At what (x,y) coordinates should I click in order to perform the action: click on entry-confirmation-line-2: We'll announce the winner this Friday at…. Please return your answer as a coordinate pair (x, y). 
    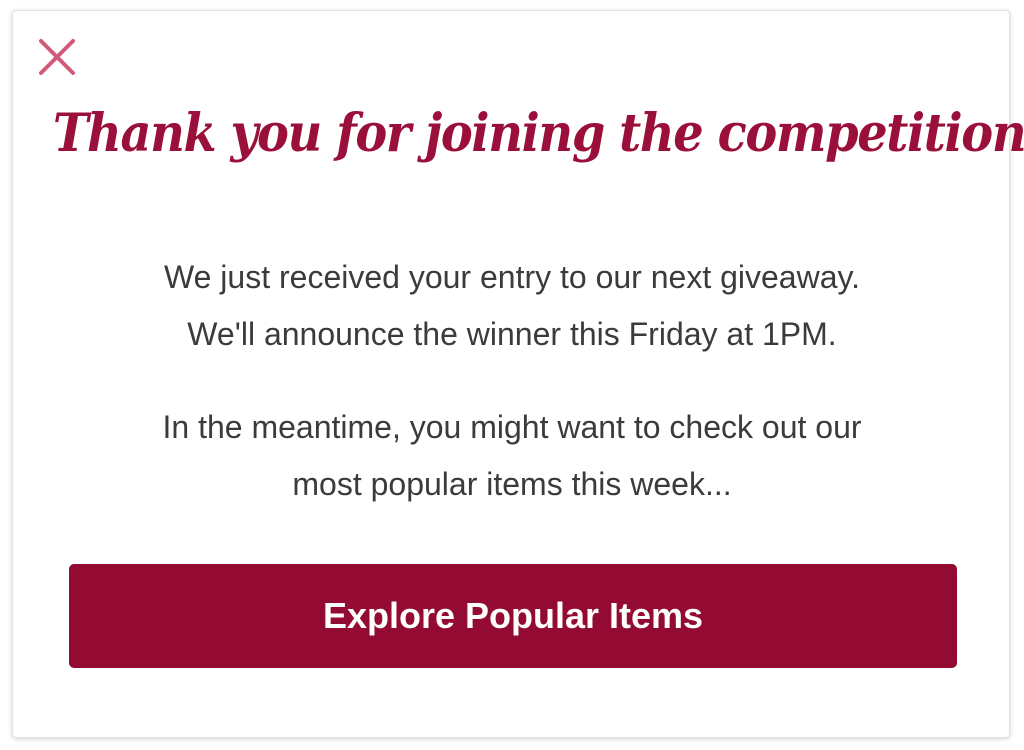
    Looking at the image, I should click on (512, 334).